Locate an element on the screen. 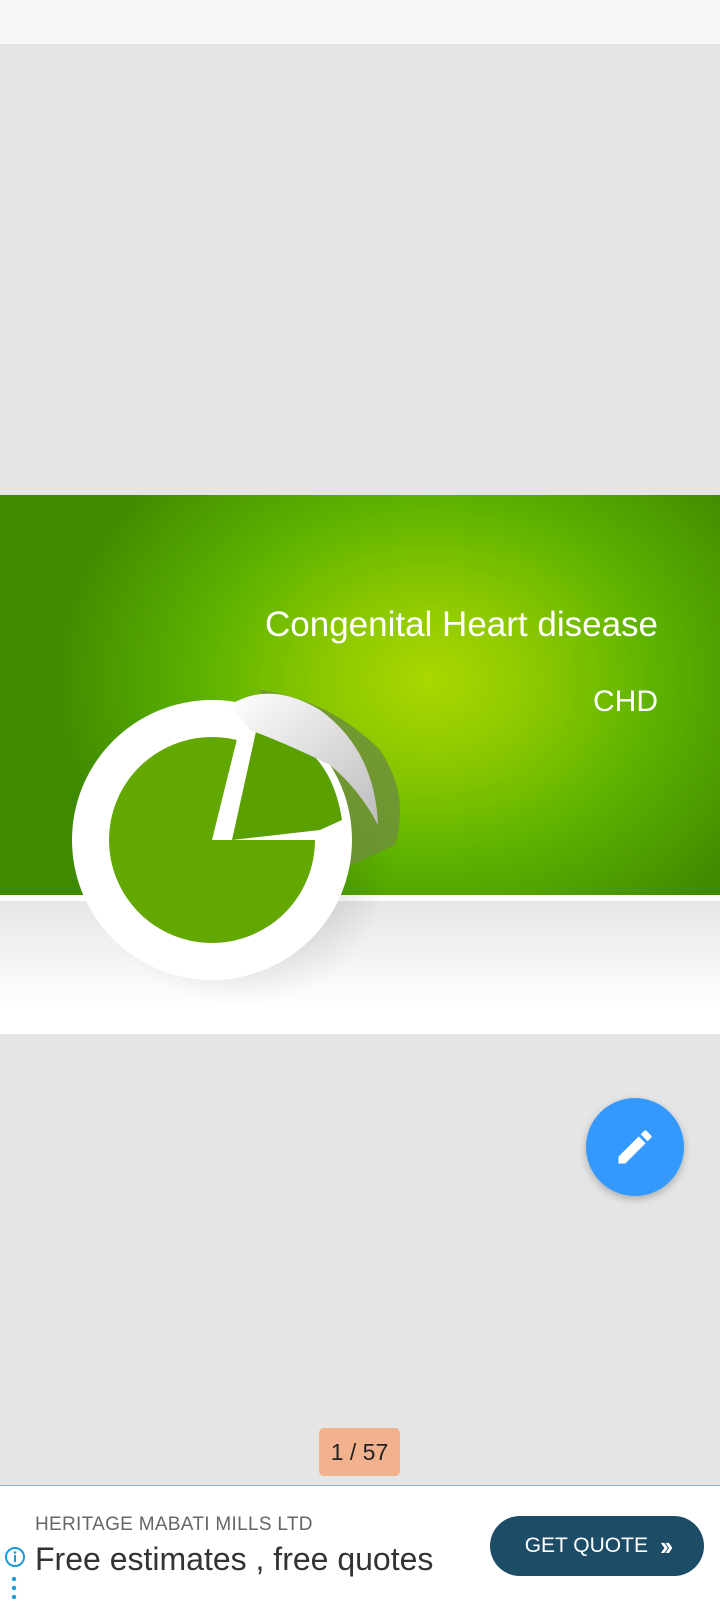 This screenshot has height=1601, width=720. status-bar is located at coordinates (360, 22).